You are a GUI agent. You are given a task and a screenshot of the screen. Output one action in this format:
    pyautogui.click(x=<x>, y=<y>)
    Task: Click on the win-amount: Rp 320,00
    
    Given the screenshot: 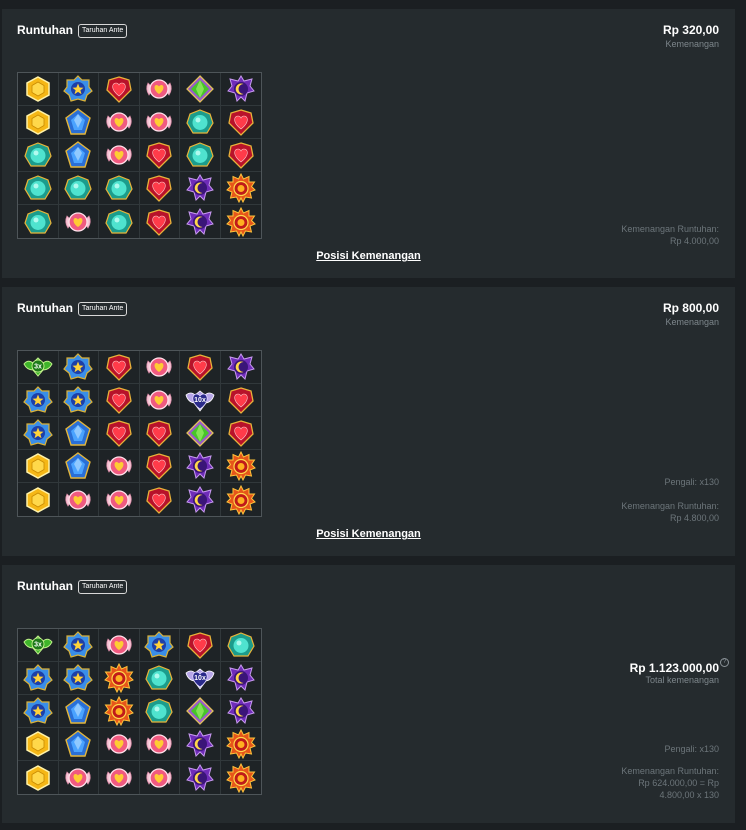 What is the action you would take?
    pyautogui.click(x=690, y=30)
    